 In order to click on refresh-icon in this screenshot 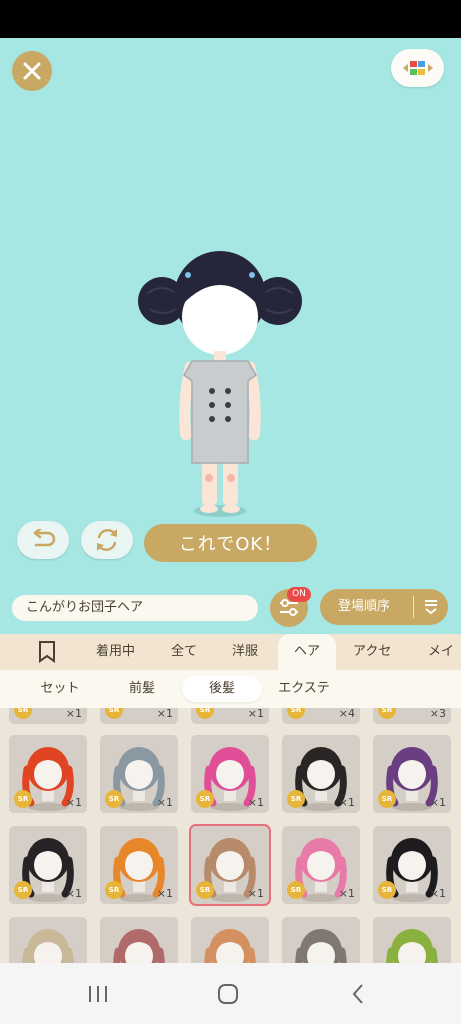, I will do `click(107, 540)`.